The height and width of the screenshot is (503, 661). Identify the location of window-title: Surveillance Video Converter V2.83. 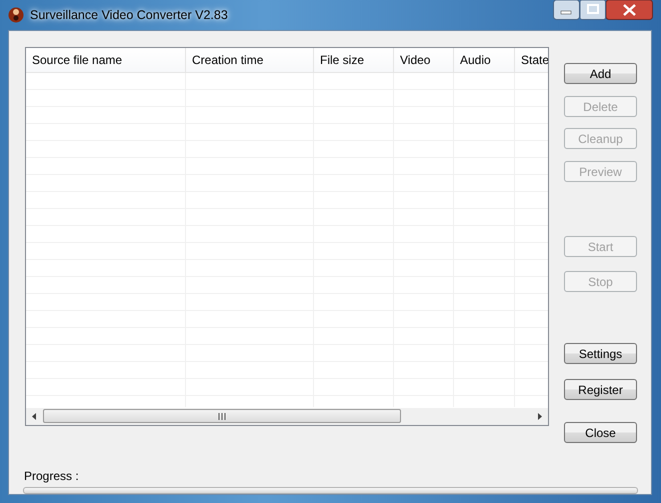
(129, 15).